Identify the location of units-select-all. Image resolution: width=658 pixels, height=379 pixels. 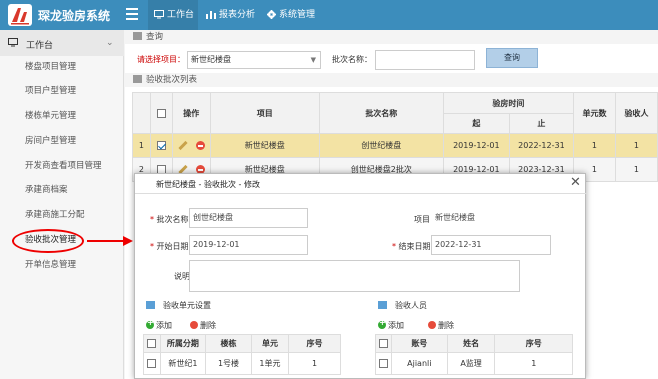
(152, 343).